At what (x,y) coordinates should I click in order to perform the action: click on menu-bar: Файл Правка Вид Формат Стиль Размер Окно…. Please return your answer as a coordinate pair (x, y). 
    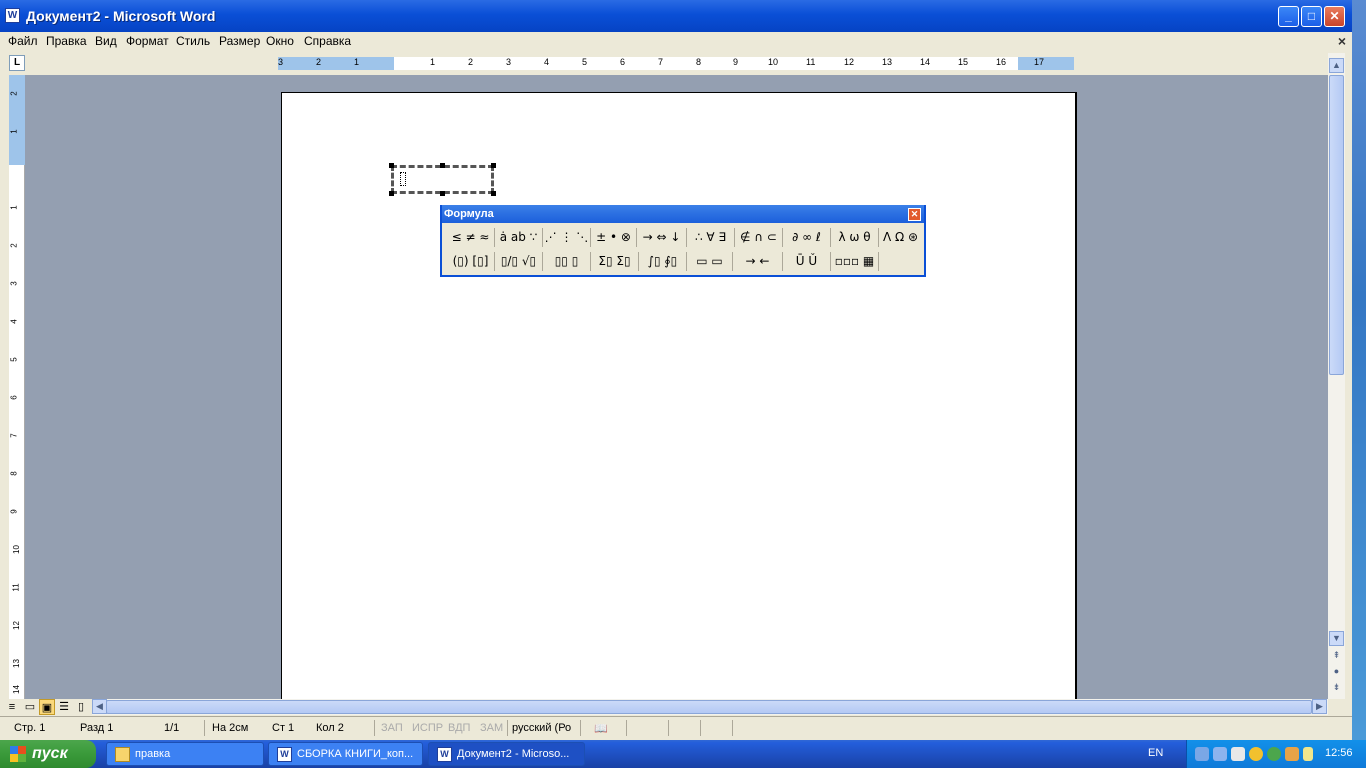
    Looking at the image, I should click on (676, 42).